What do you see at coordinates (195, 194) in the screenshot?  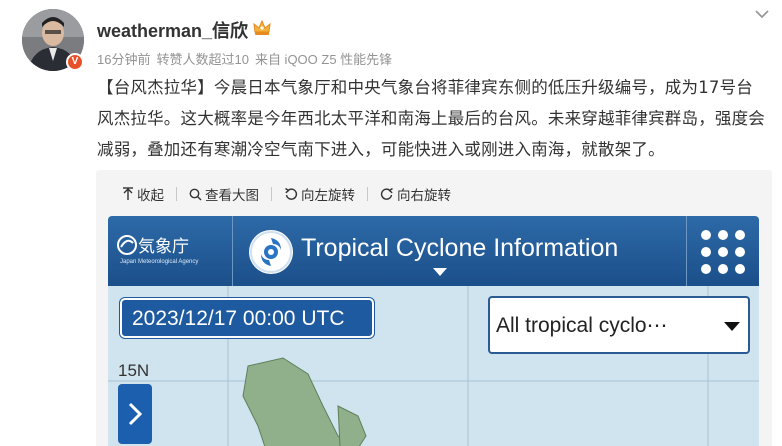 I see `search-icon` at bounding box center [195, 194].